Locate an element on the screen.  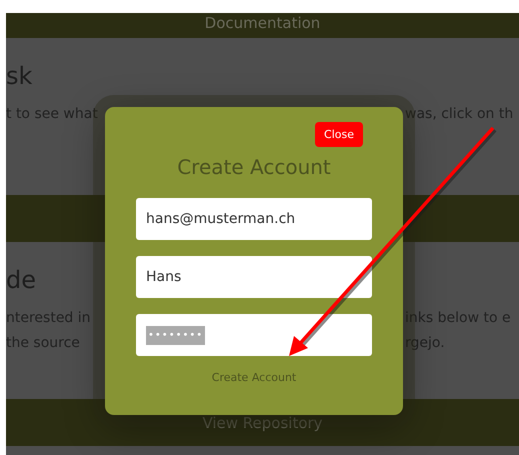
nav-link: Documentation is located at coordinates (262, 23).